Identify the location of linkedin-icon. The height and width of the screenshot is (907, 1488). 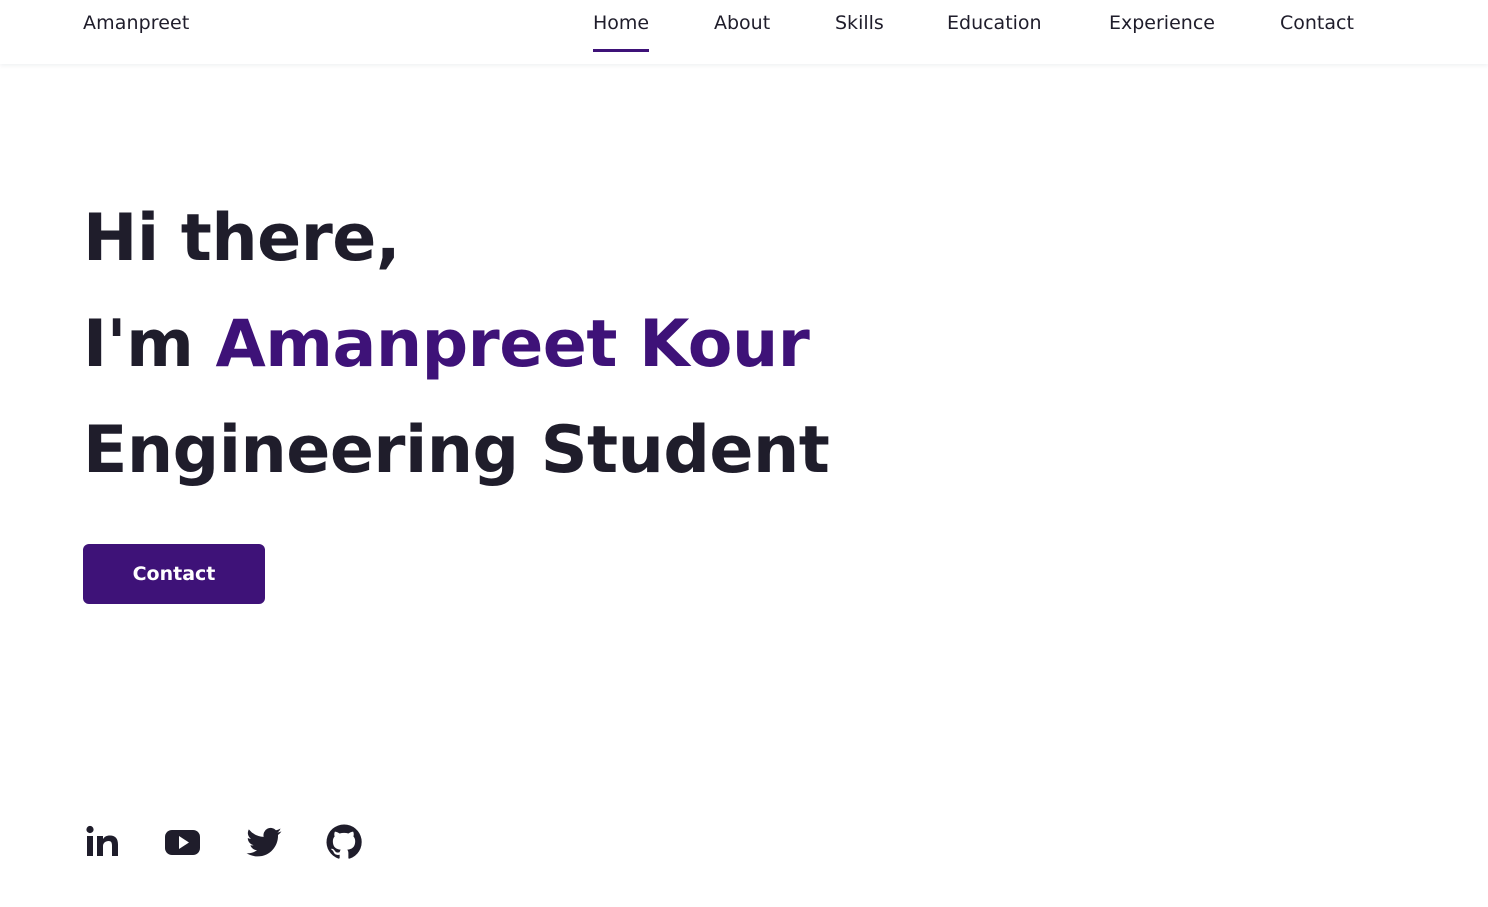
(102, 840).